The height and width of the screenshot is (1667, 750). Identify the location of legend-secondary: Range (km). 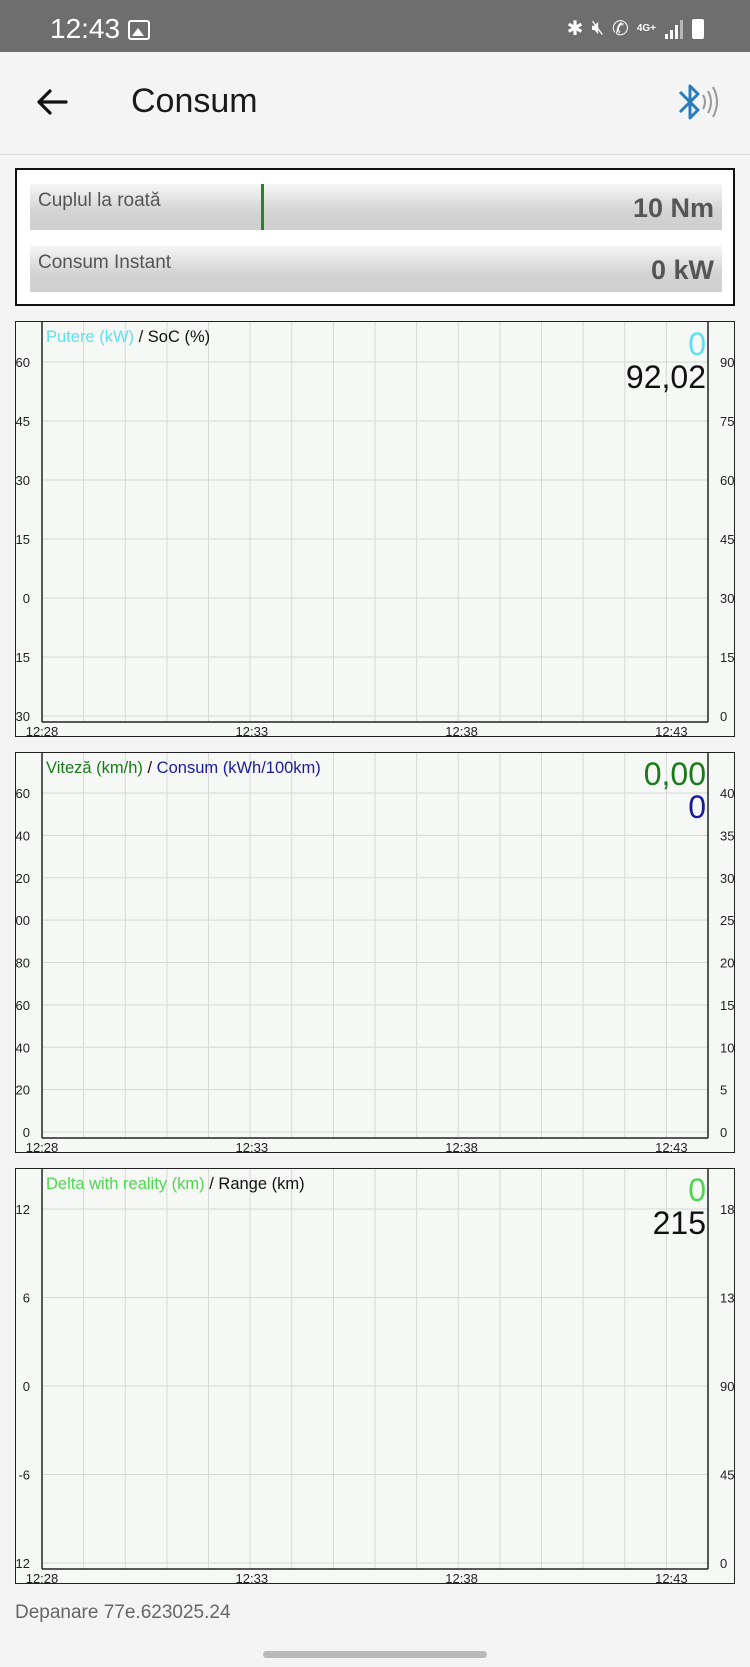
(261, 1184).